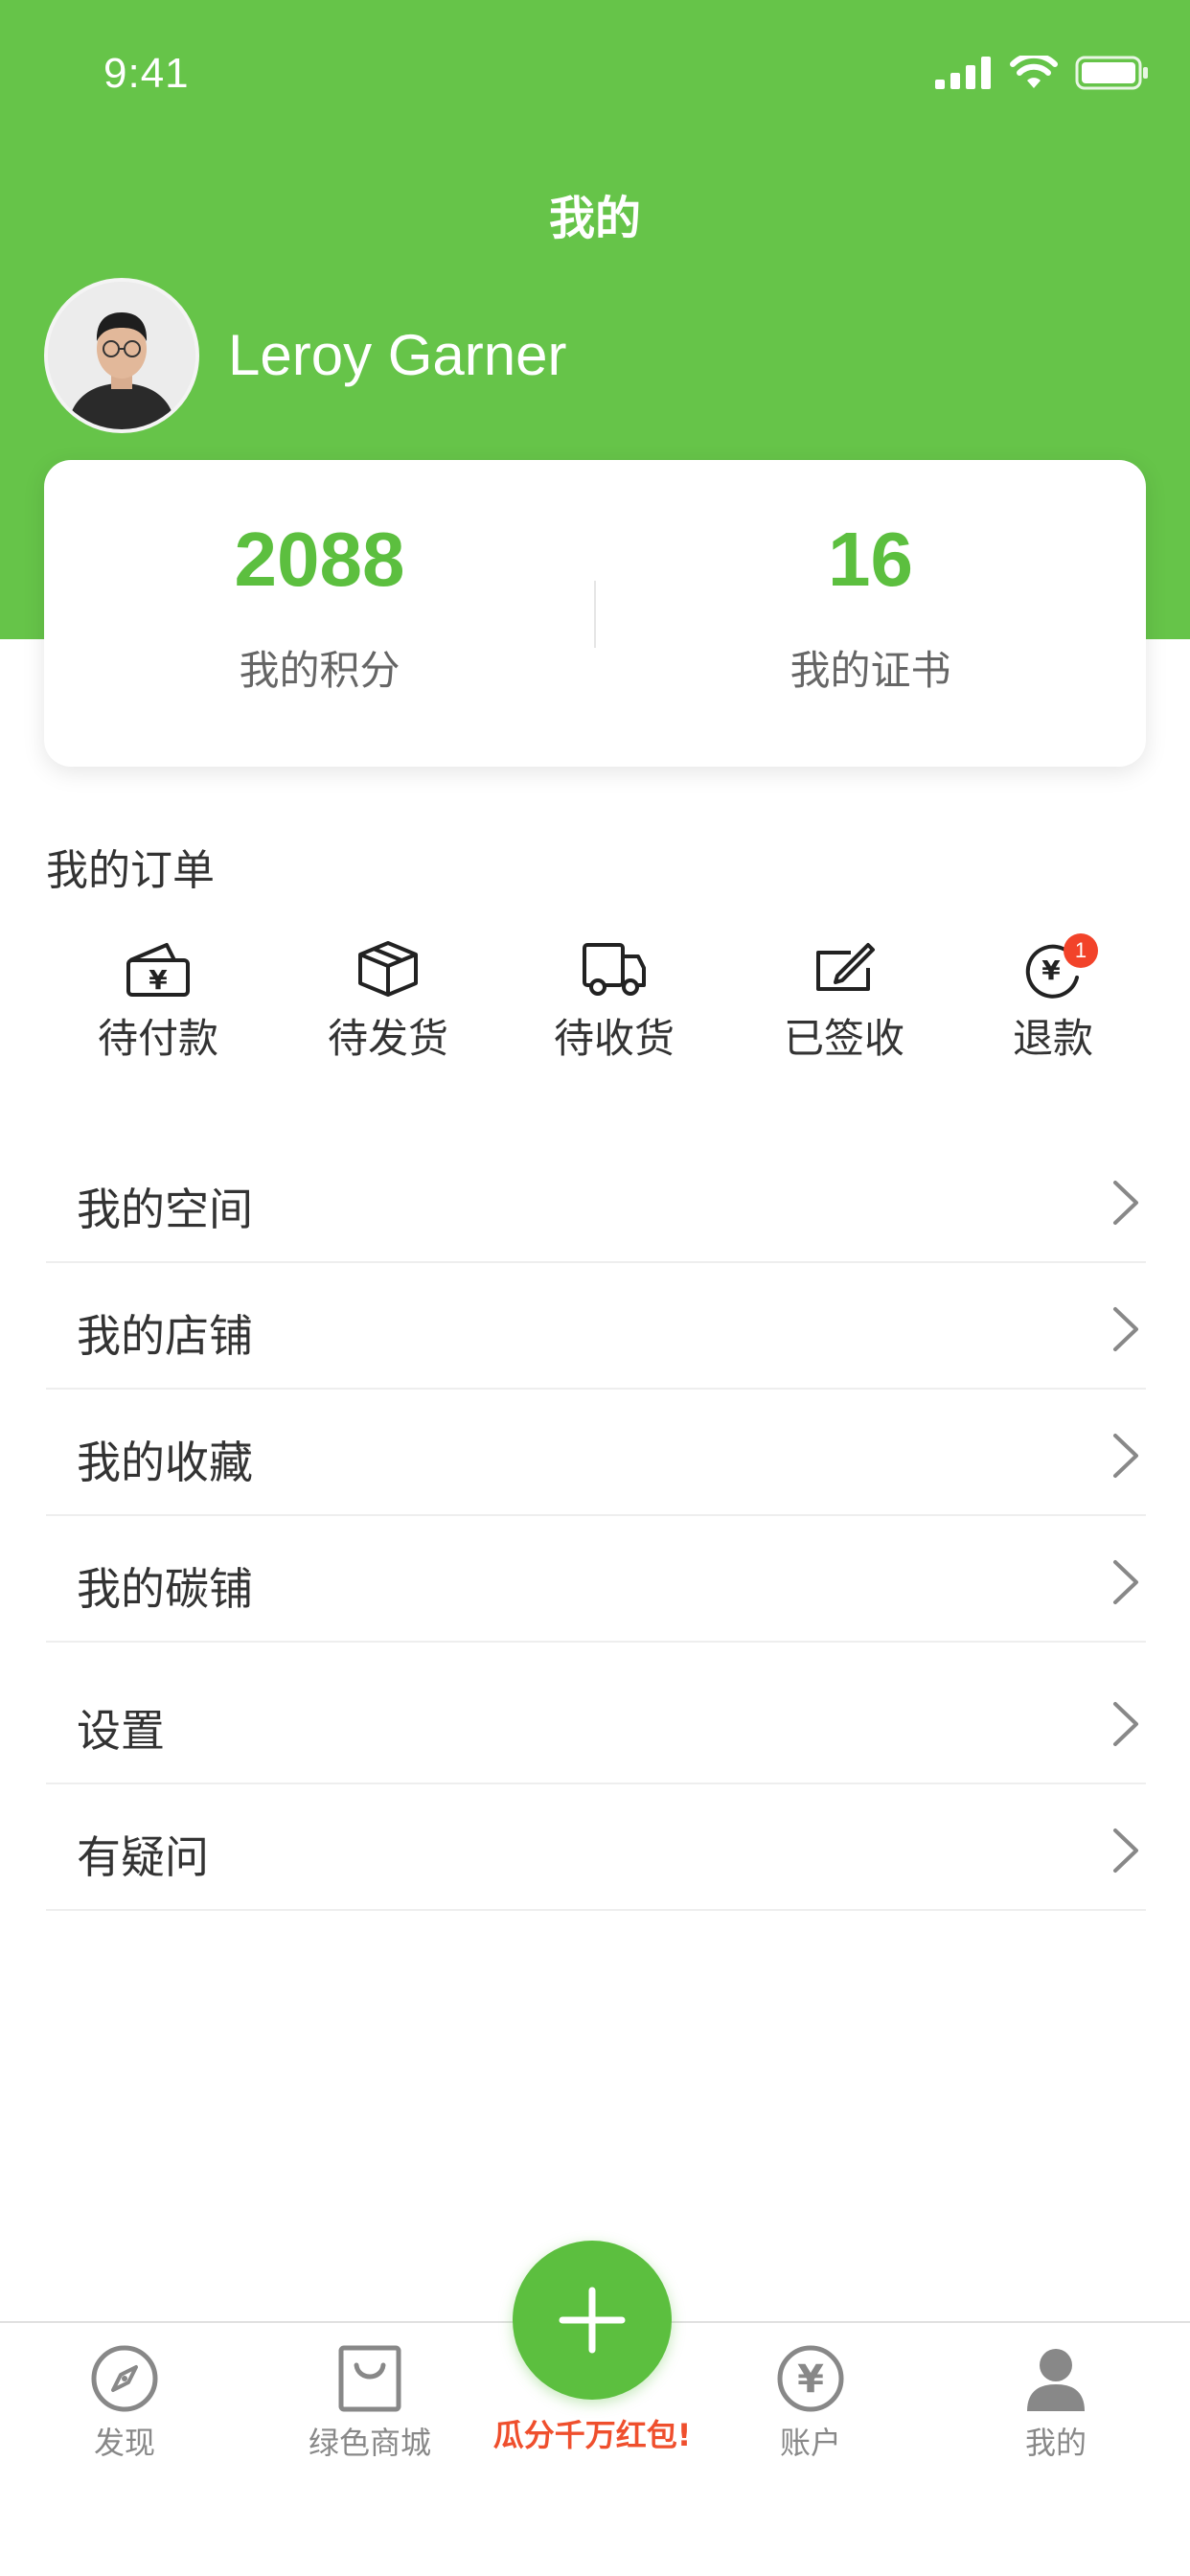  What do you see at coordinates (165, 1462) in the screenshot?
I see `menu-item-label: 我的收藏` at bounding box center [165, 1462].